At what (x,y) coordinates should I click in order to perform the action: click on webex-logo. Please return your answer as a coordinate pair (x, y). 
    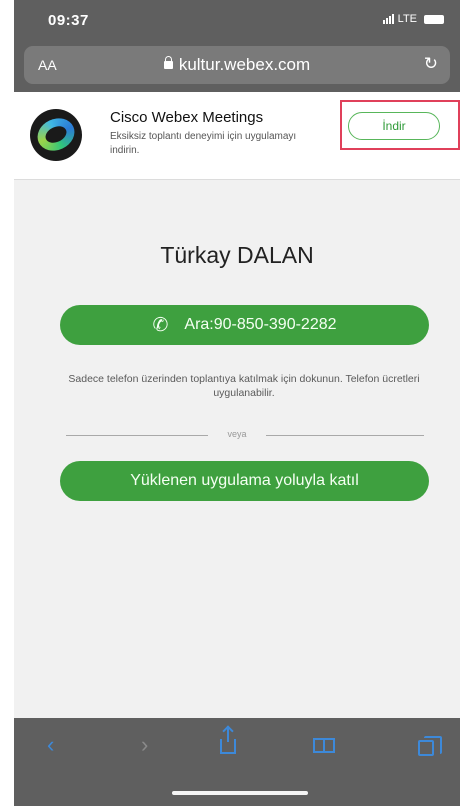
    Looking at the image, I should click on (56, 135).